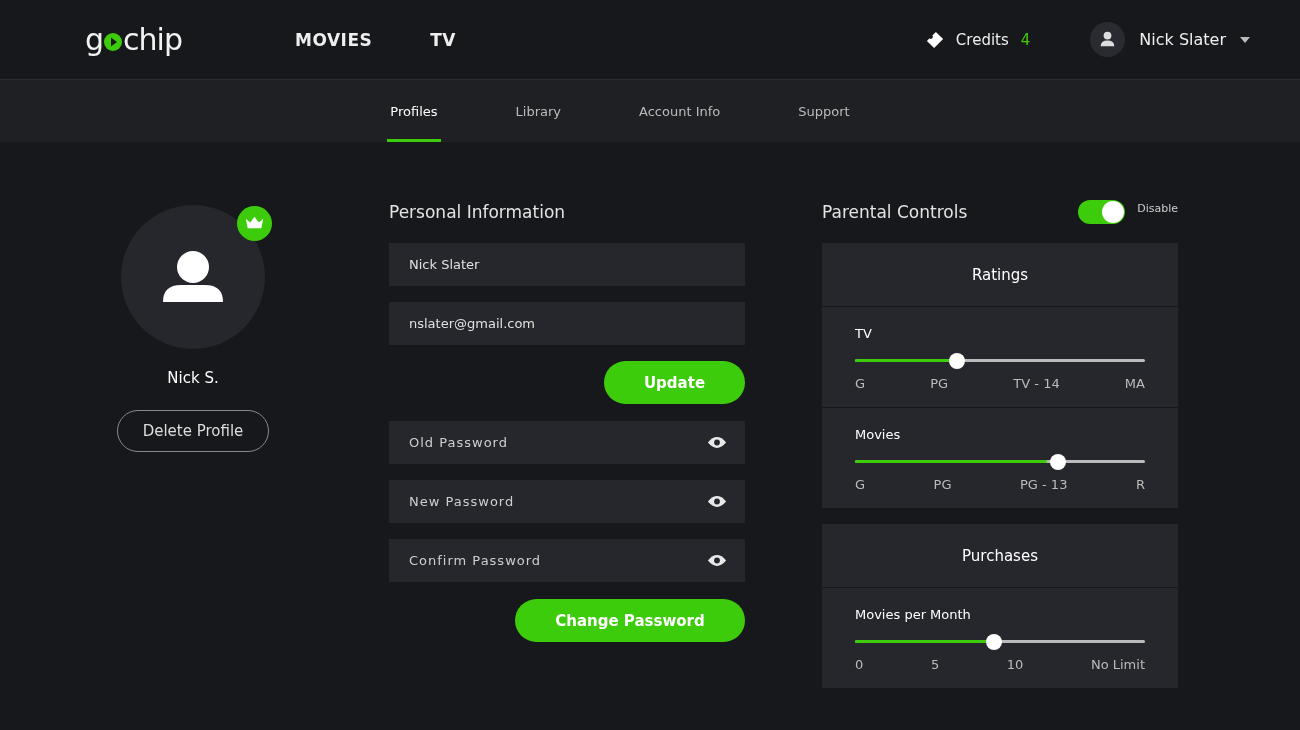  What do you see at coordinates (1140, 484) in the screenshot?
I see `tick-label: R` at bounding box center [1140, 484].